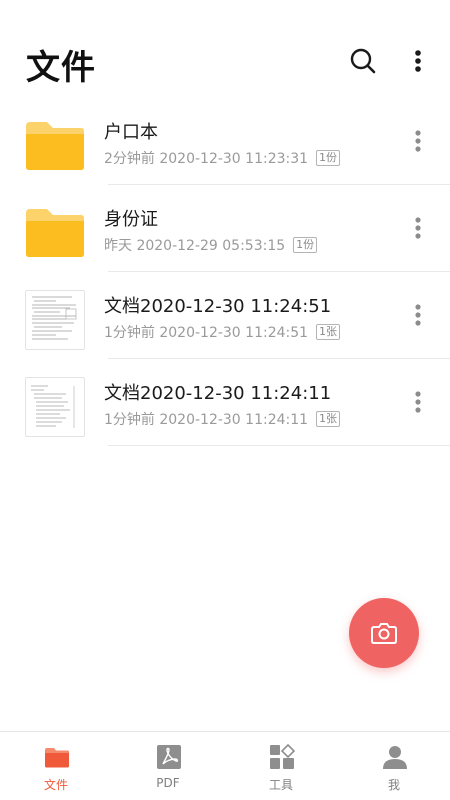 This screenshot has height=800, width=450. I want to click on person-icon, so click(395, 757).